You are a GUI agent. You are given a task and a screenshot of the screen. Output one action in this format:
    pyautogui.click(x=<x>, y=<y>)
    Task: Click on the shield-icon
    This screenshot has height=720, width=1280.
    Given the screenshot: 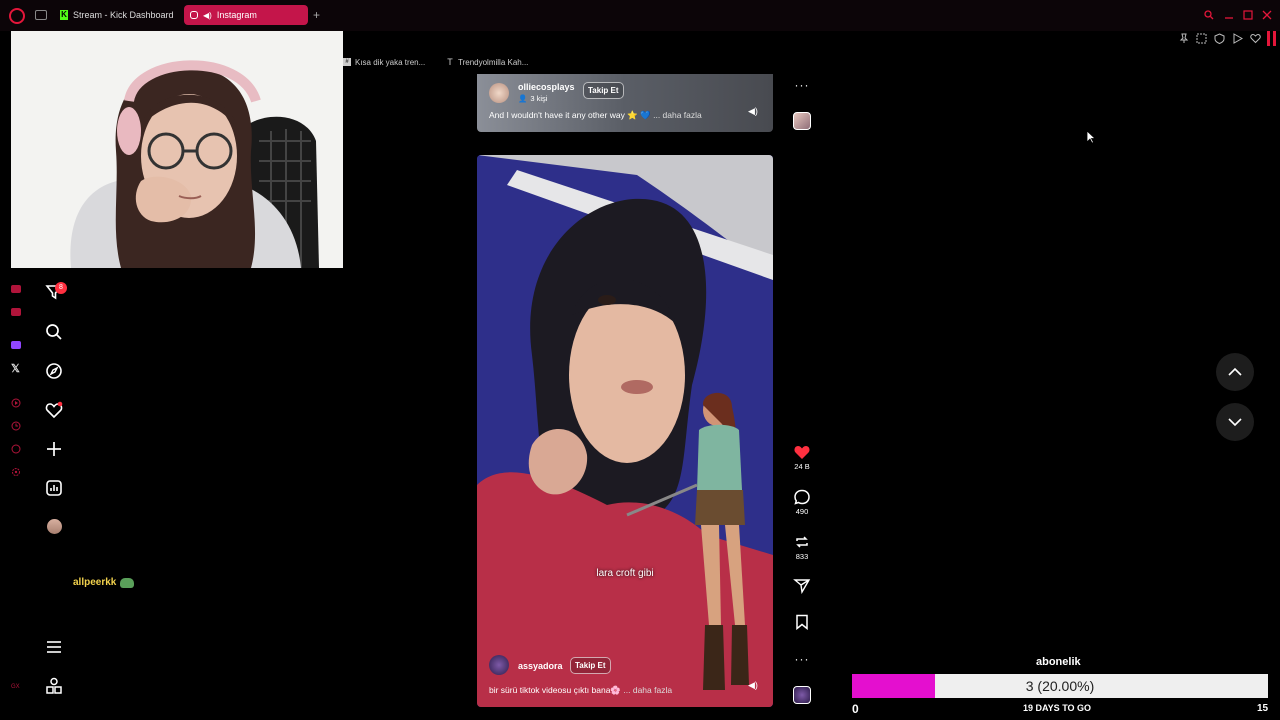 What is the action you would take?
    pyautogui.click(x=1219, y=38)
    